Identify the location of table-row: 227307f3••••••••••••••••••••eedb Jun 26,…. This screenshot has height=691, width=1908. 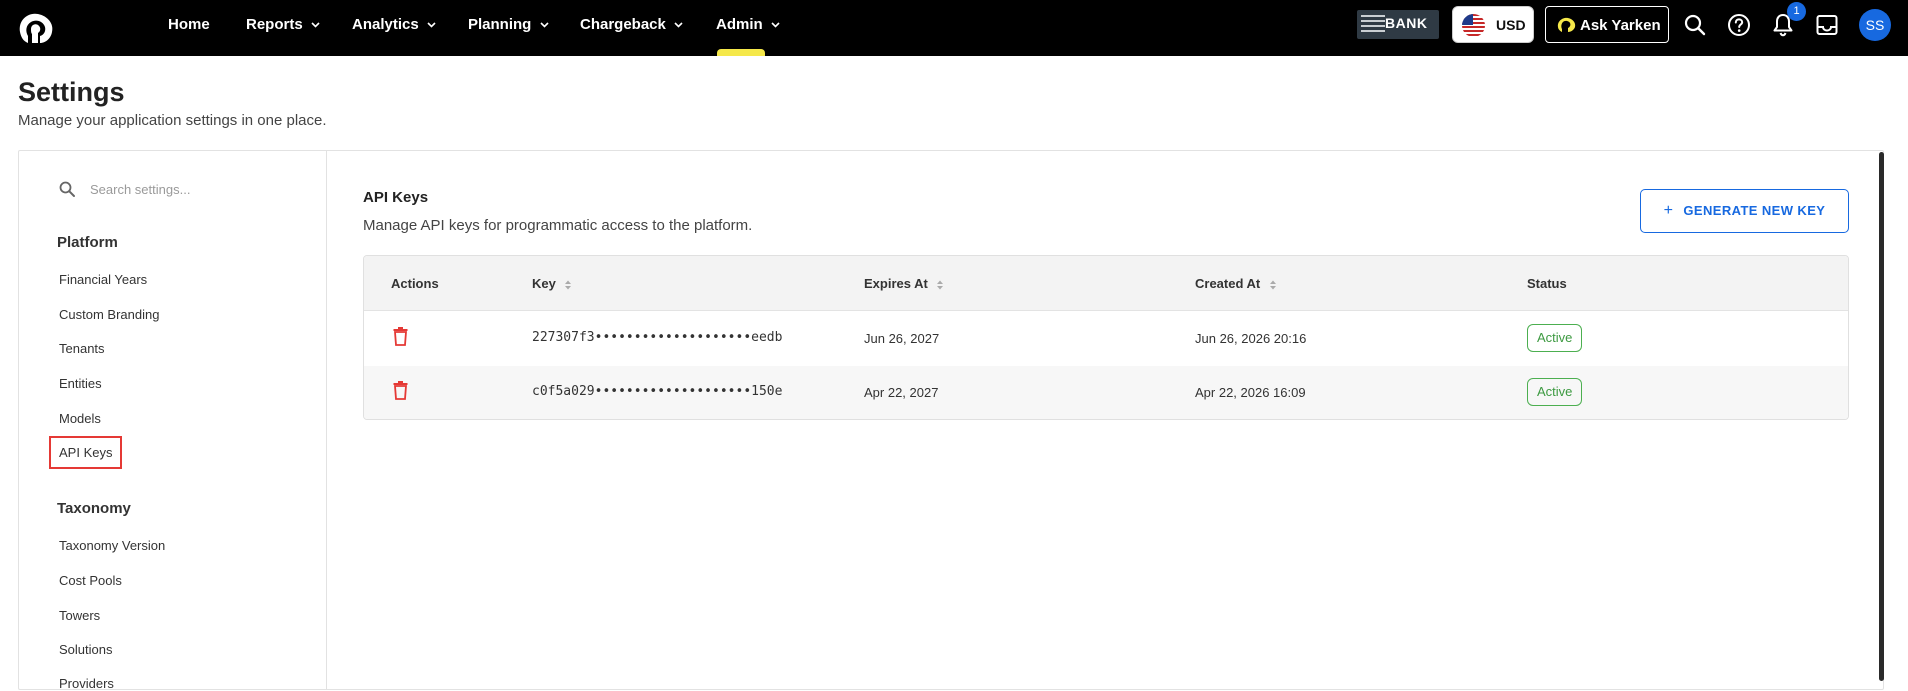
(1106, 339).